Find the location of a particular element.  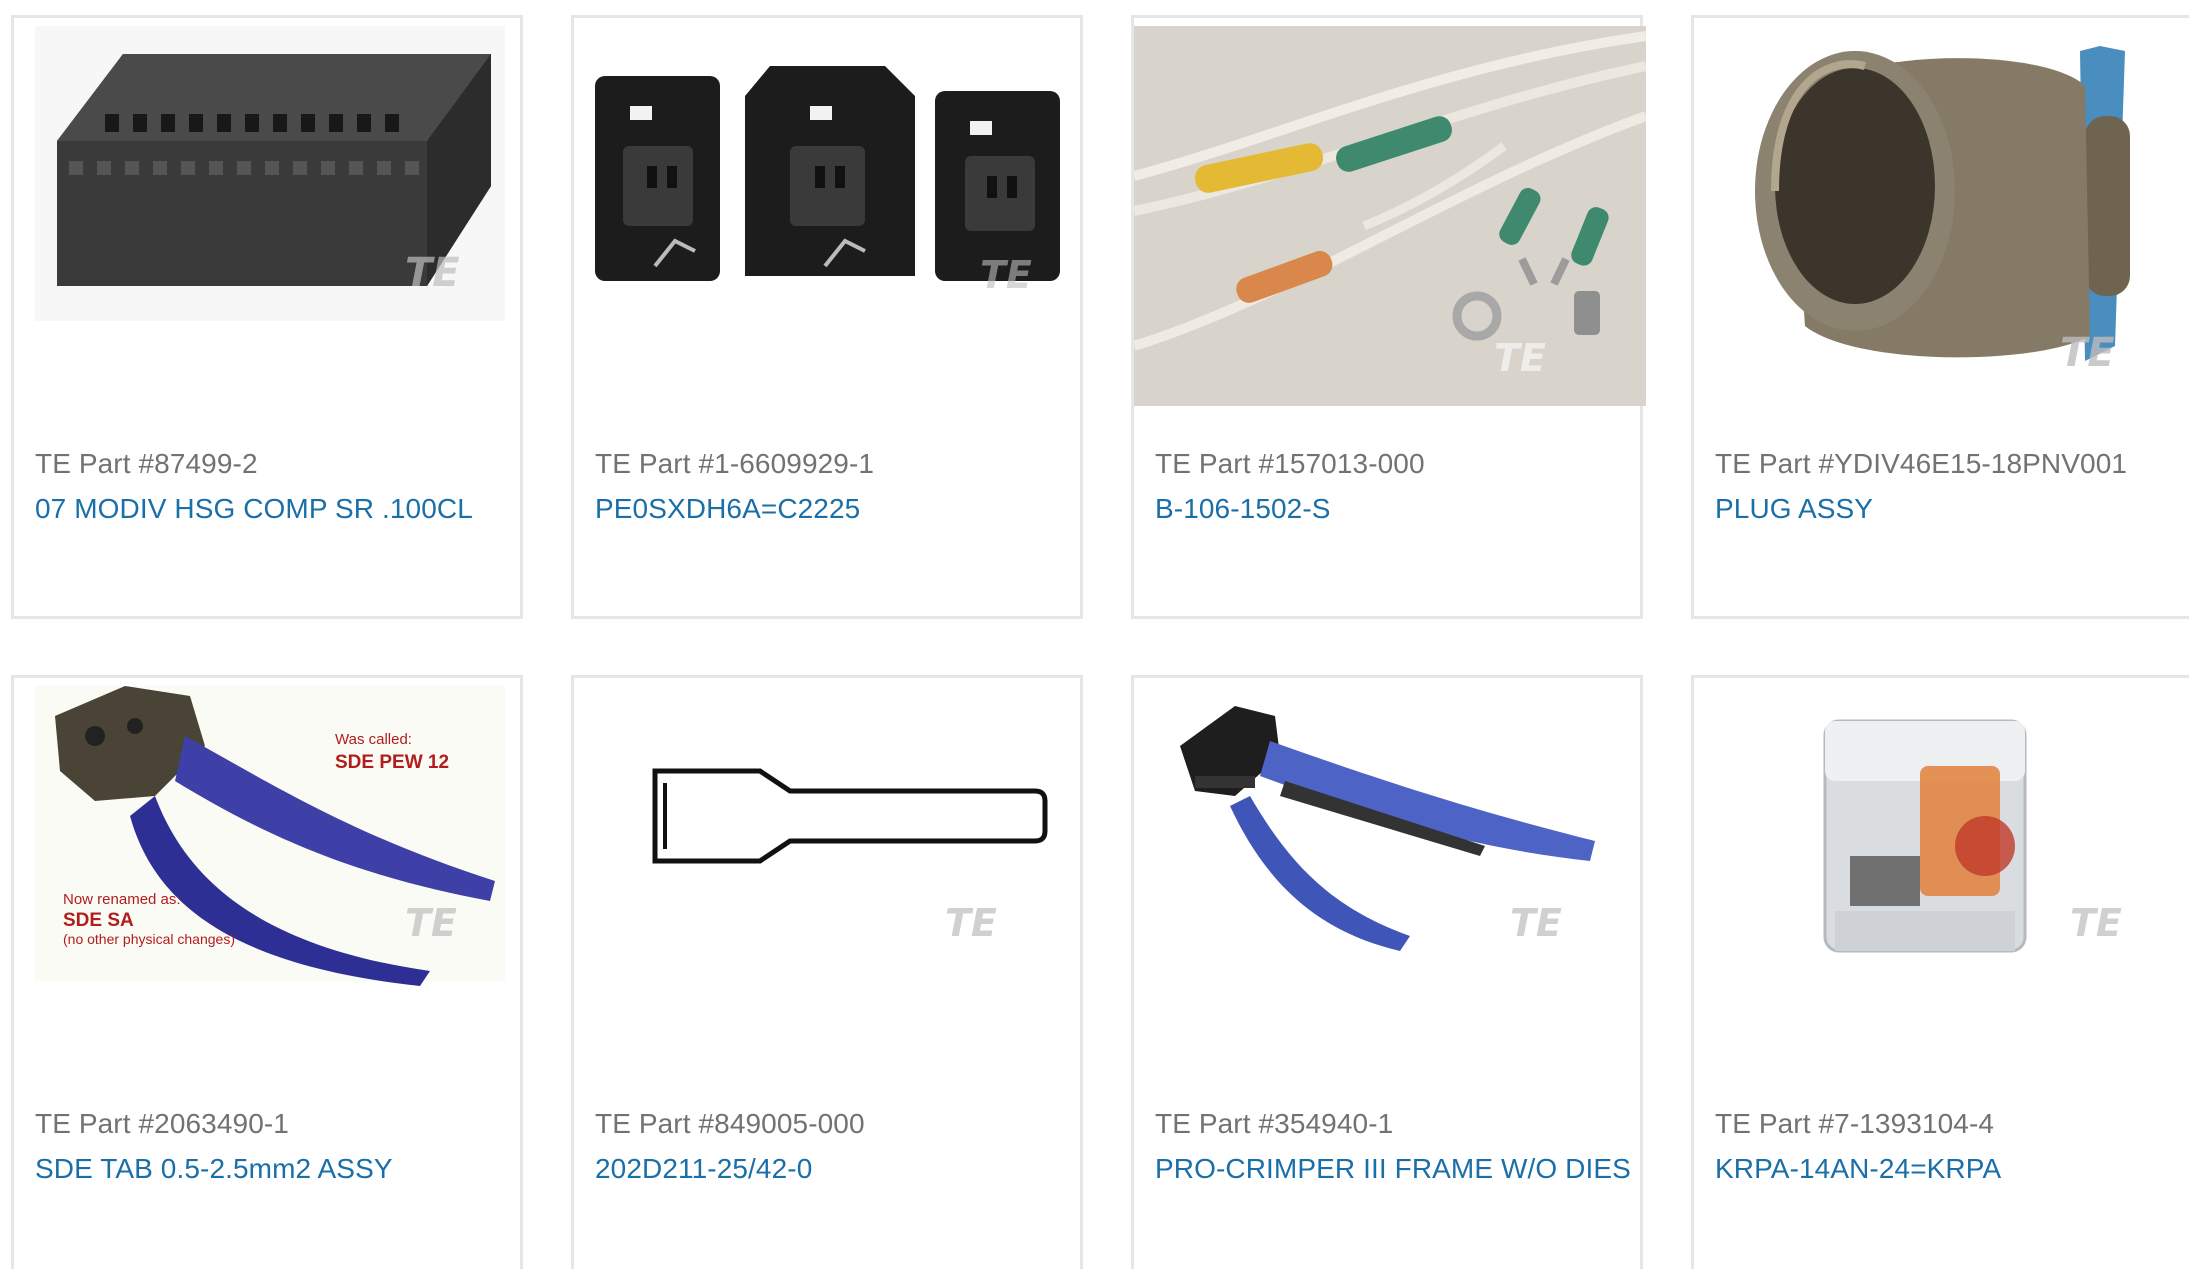

part-number: TE Part #354940-1 is located at coordinates (1274, 1123).